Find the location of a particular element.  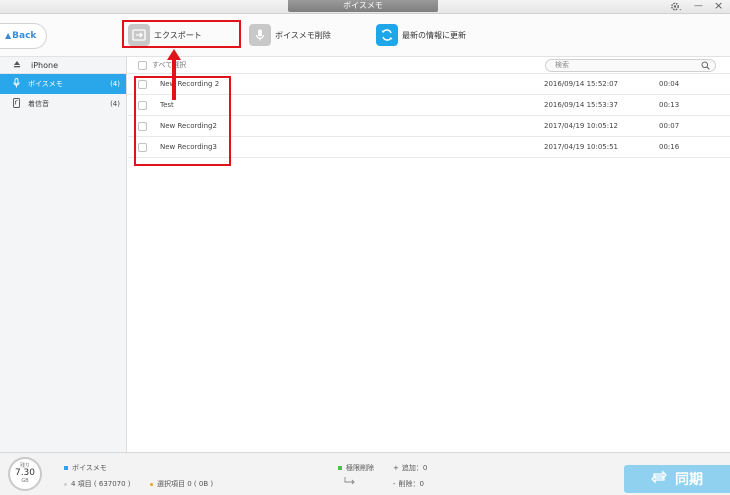

phone-icon is located at coordinates (16, 104).